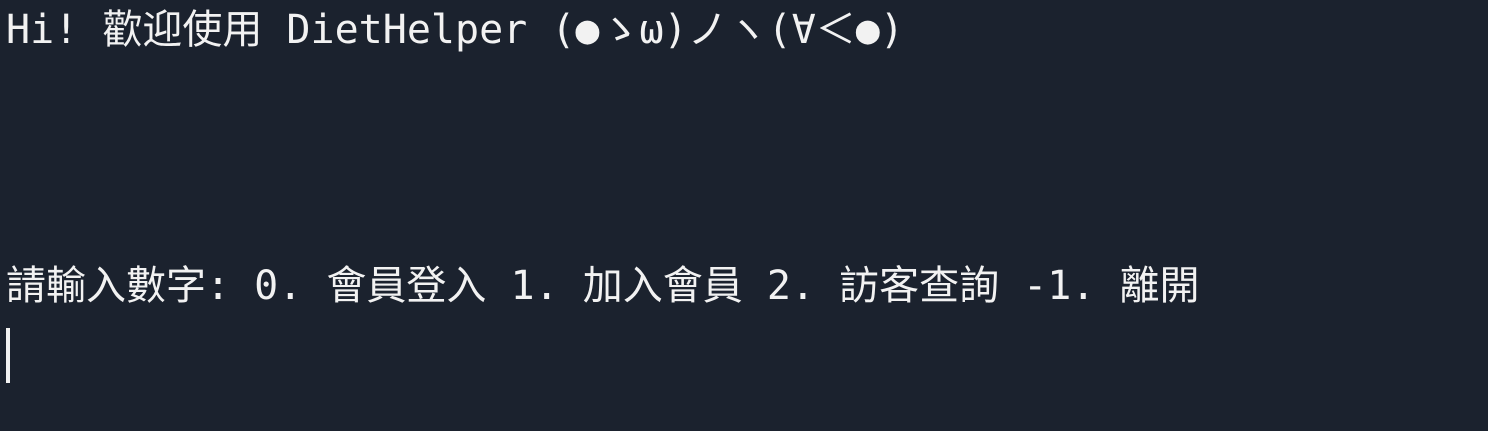 Image resolution: width=1488 pixels, height=431 pixels. What do you see at coordinates (455, 30) in the screenshot?
I see `welcome-message: Hi! 歡迎使用 DietHelper (●ゝω)ノヽ(∀＜●)` at bounding box center [455, 30].